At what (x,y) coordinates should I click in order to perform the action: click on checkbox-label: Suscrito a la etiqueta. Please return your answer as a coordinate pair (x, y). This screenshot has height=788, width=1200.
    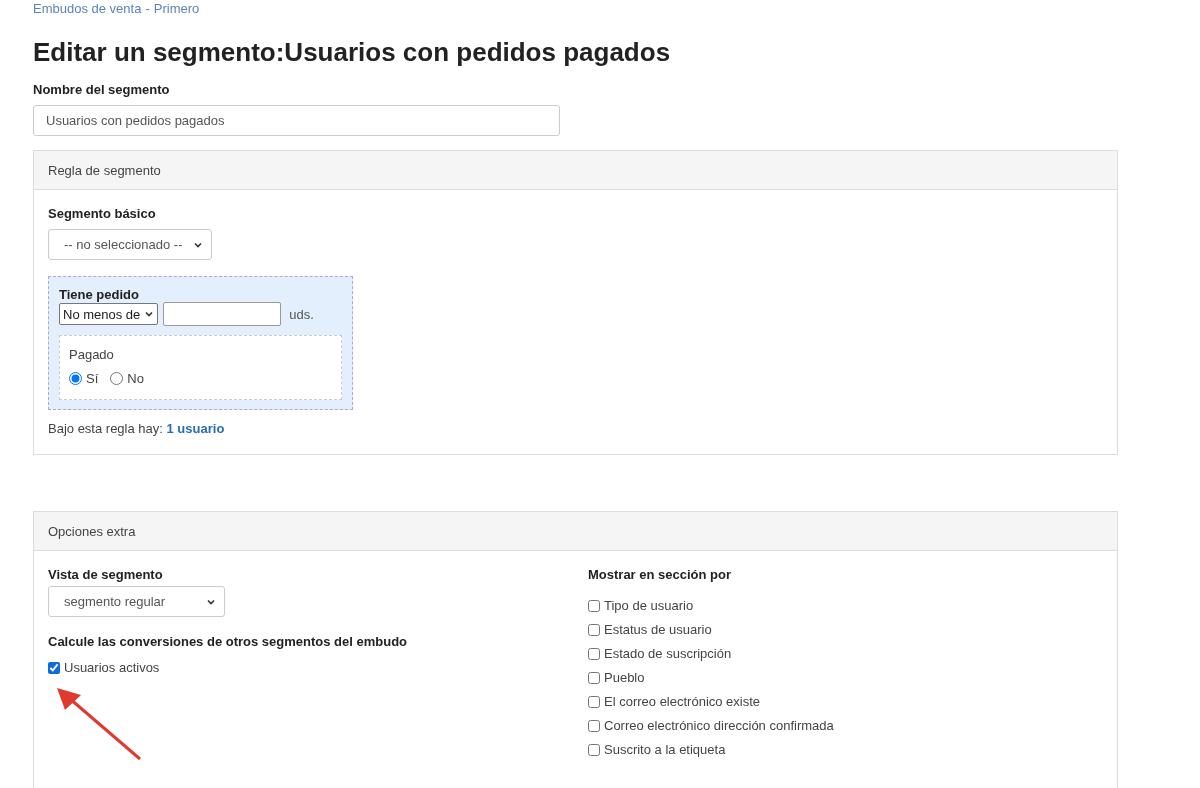
    Looking at the image, I should click on (665, 749).